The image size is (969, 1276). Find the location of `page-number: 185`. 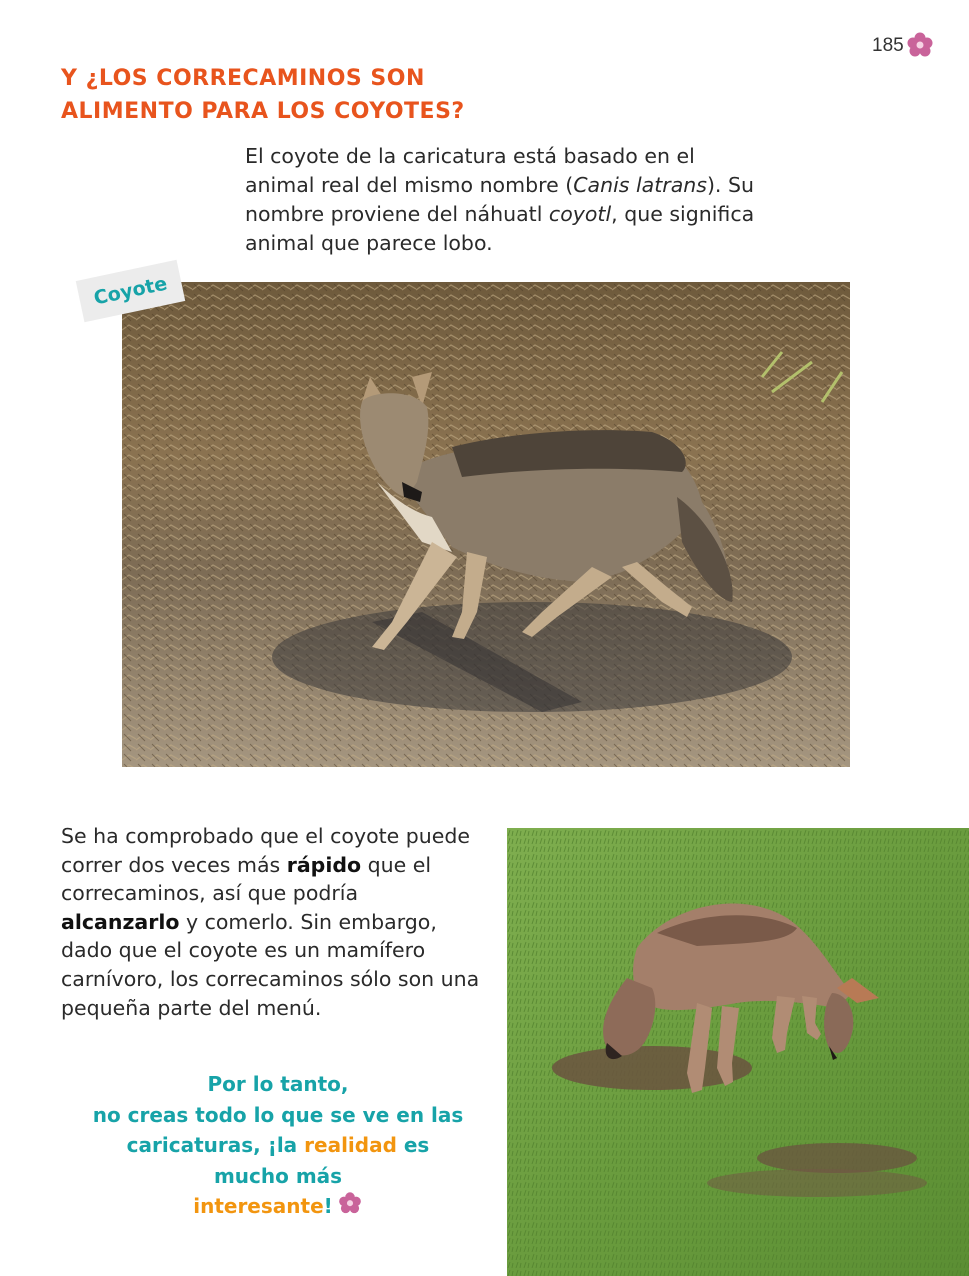

page-number: 185 is located at coordinates (888, 45).